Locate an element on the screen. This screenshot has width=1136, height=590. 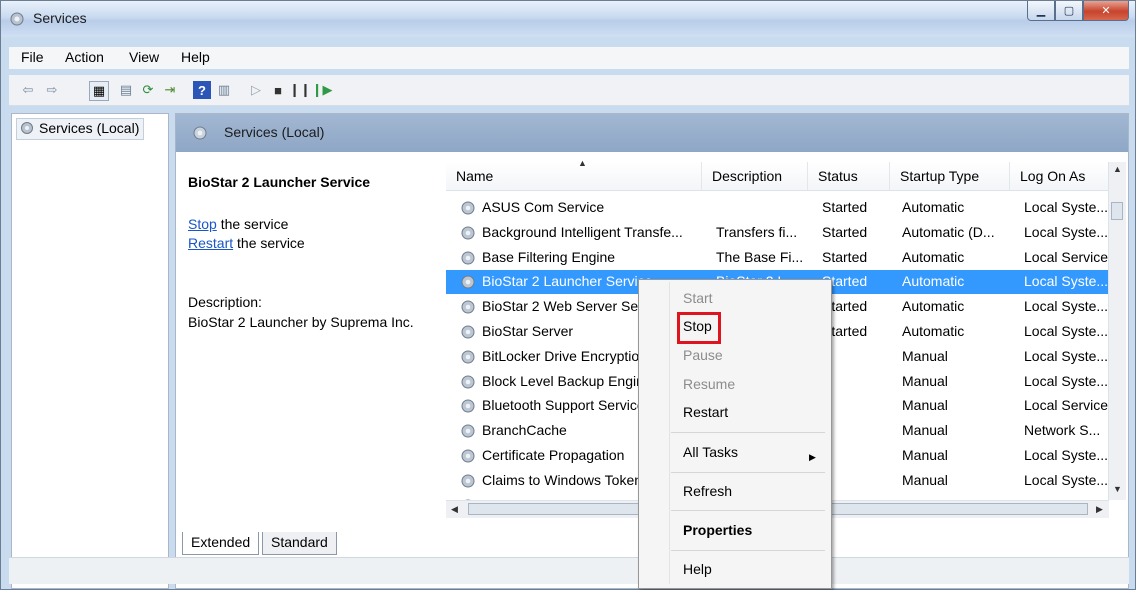
restart-service-line: Restart the service is located at coordinates (246, 243).